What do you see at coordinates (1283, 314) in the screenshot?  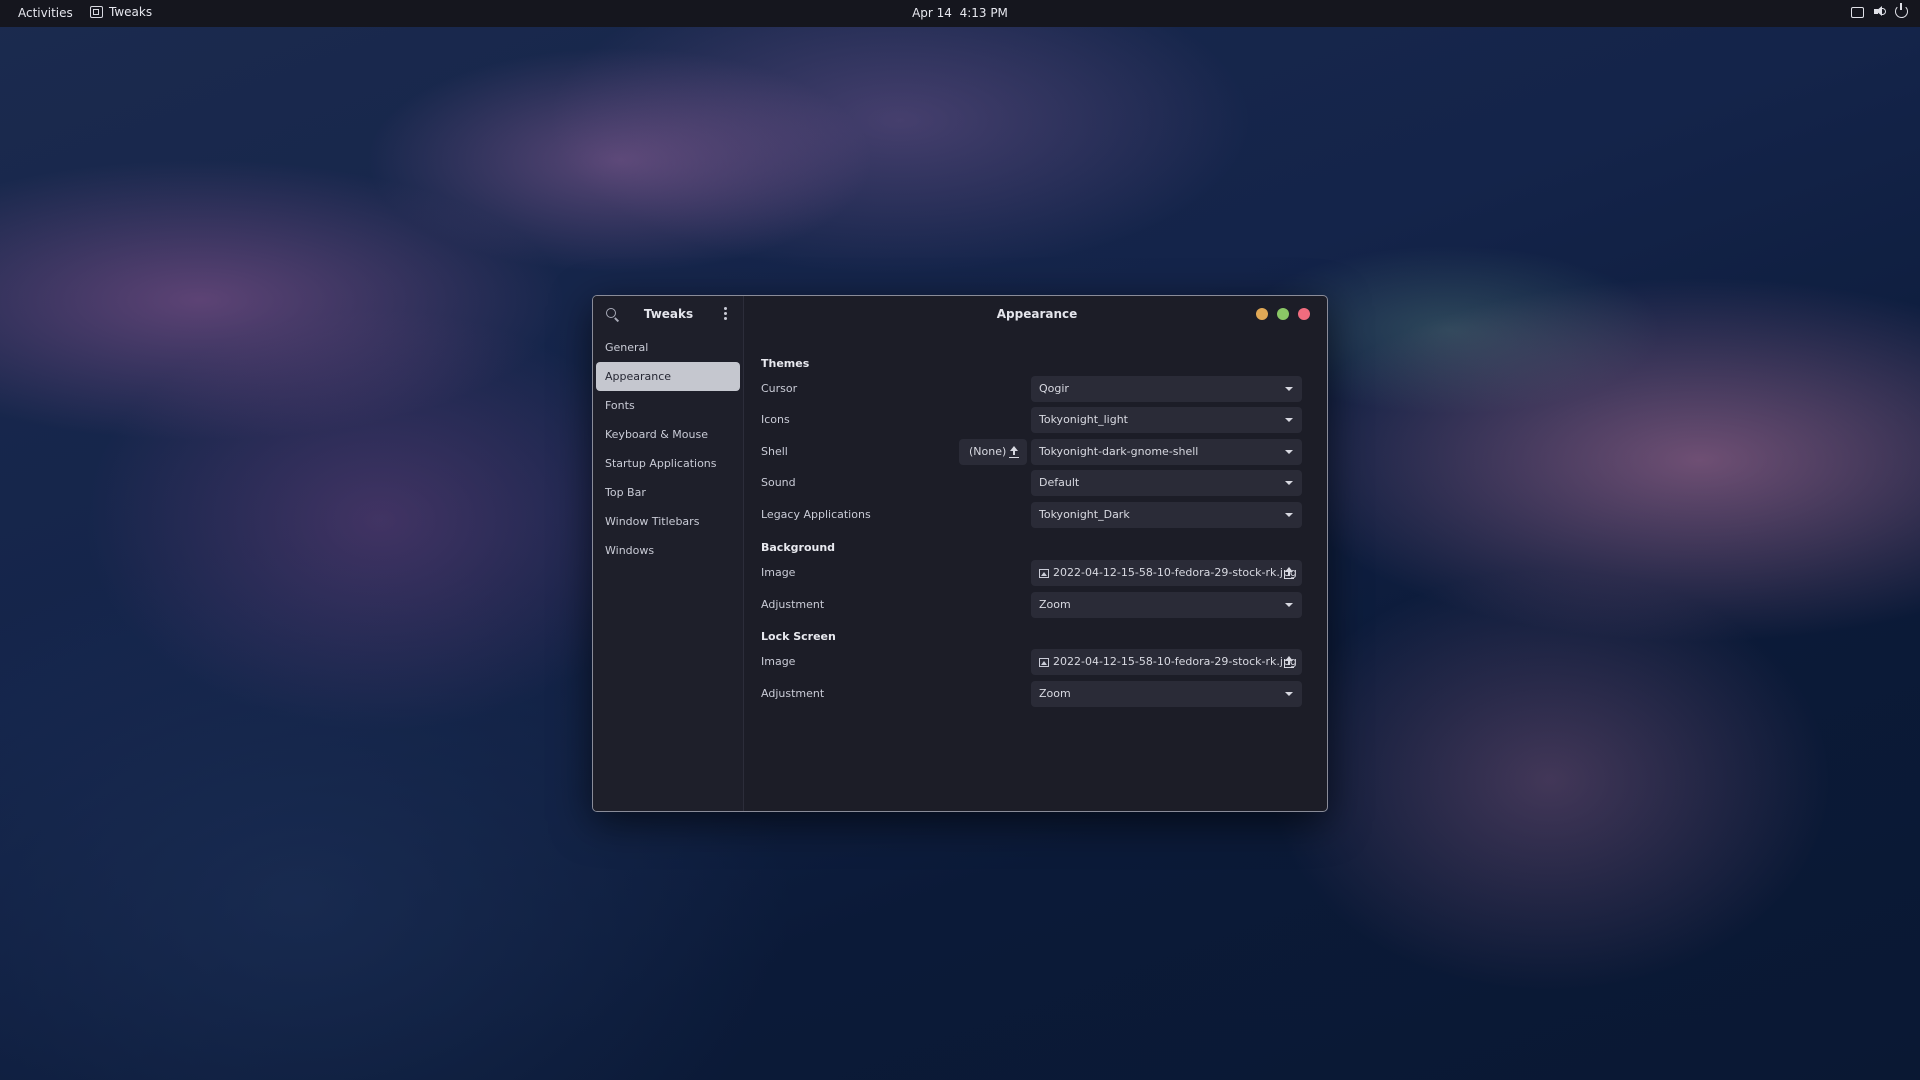 I see `maximize-button` at bounding box center [1283, 314].